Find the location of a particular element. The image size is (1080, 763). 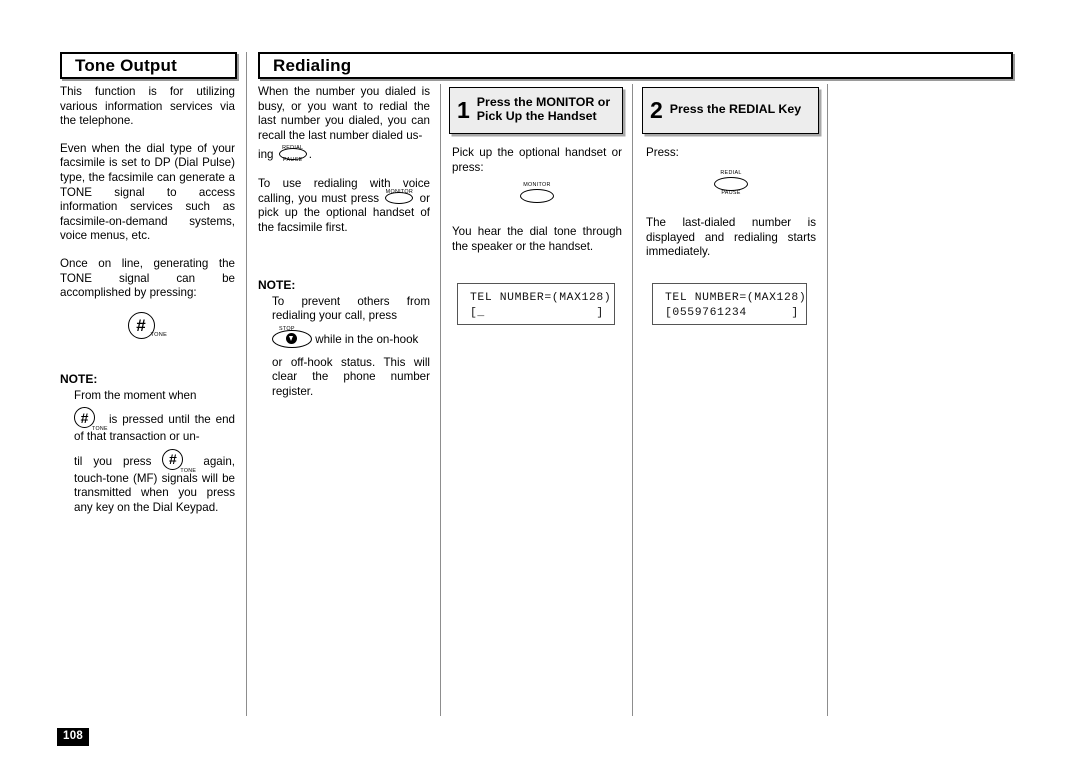

redialing-intro-text-2: ing is located at coordinates (266, 155).